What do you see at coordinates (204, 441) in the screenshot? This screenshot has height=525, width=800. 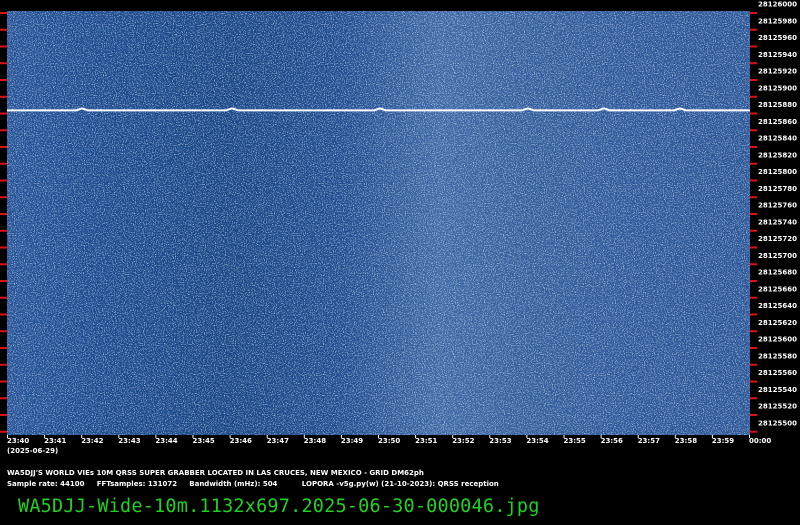 I see `time-label: 23:45` at bounding box center [204, 441].